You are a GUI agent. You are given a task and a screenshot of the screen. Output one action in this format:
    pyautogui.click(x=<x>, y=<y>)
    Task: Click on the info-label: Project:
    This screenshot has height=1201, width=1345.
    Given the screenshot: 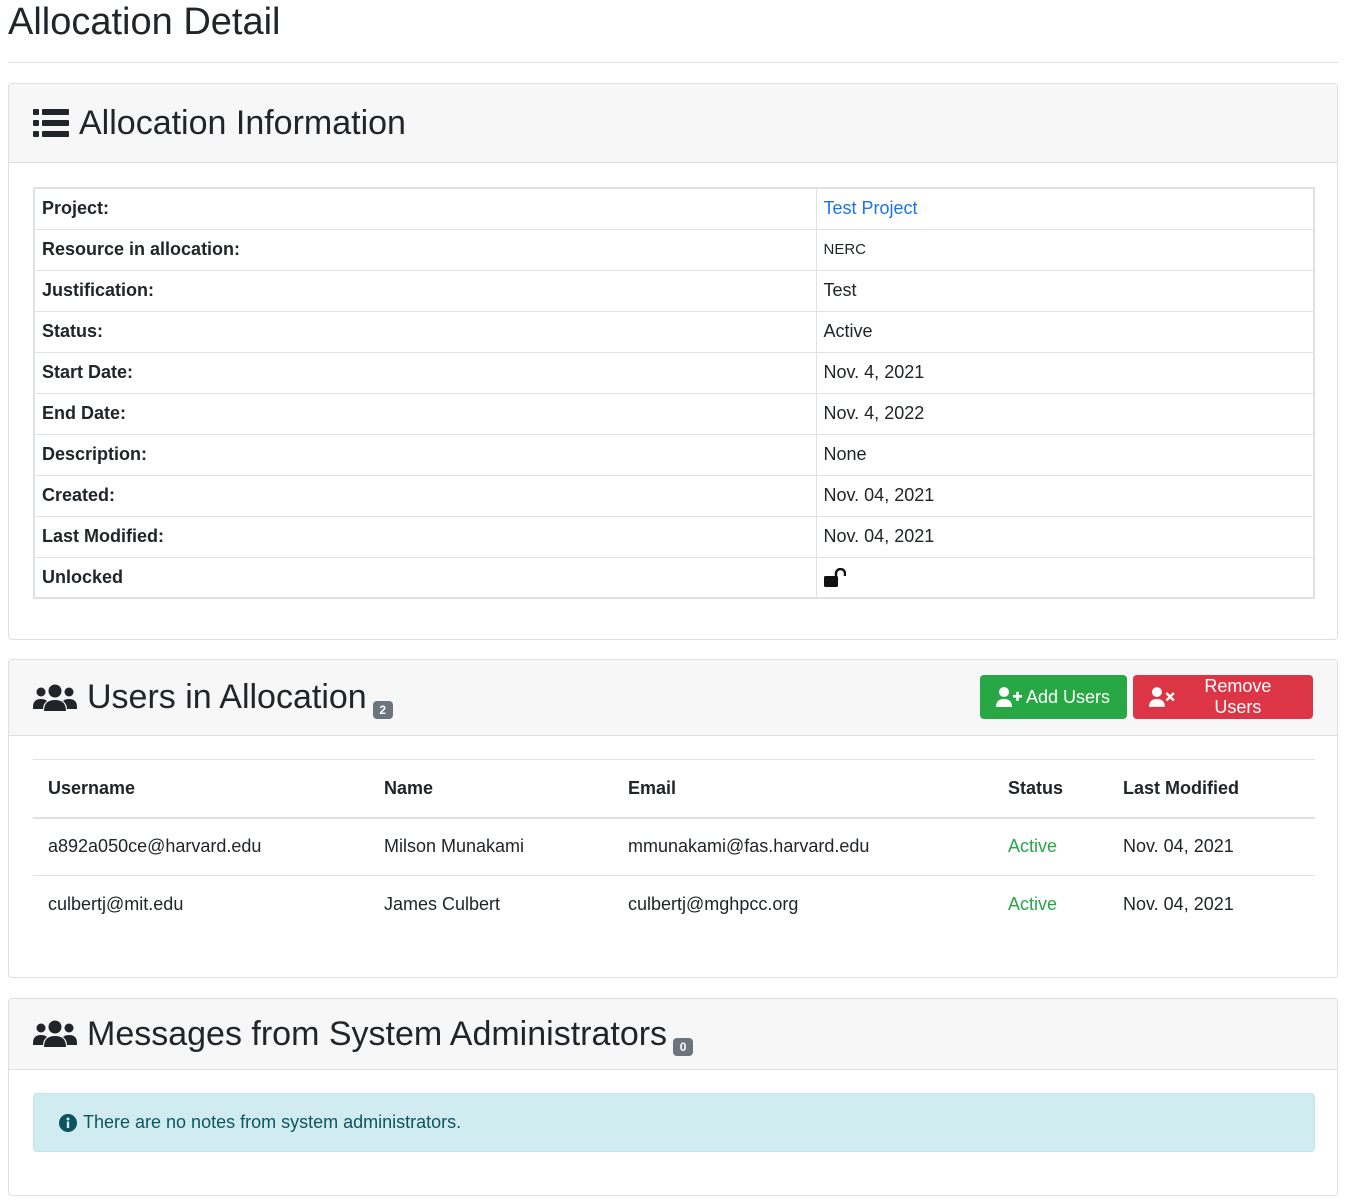 What is the action you would take?
    pyautogui.click(x=425, y=208)
    